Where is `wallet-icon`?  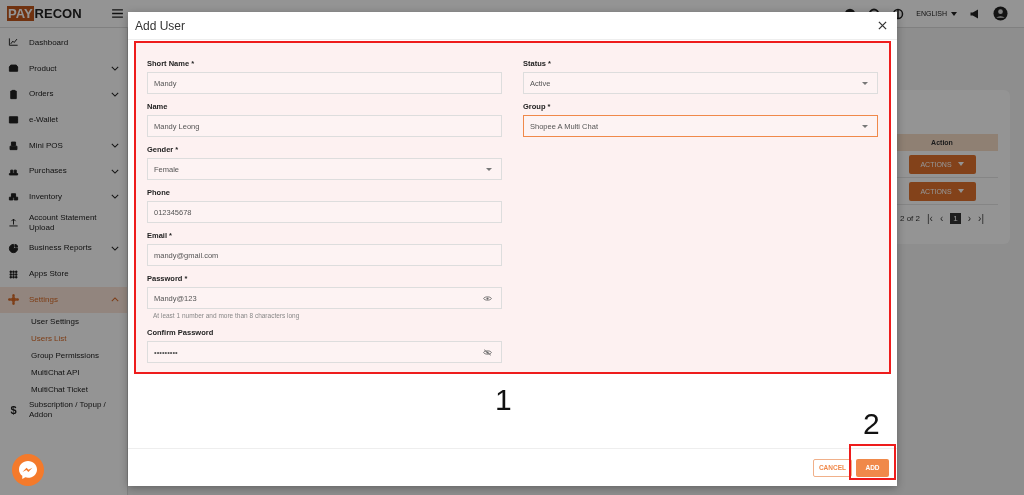 wallet-icon is located at coordinates (13, 120).